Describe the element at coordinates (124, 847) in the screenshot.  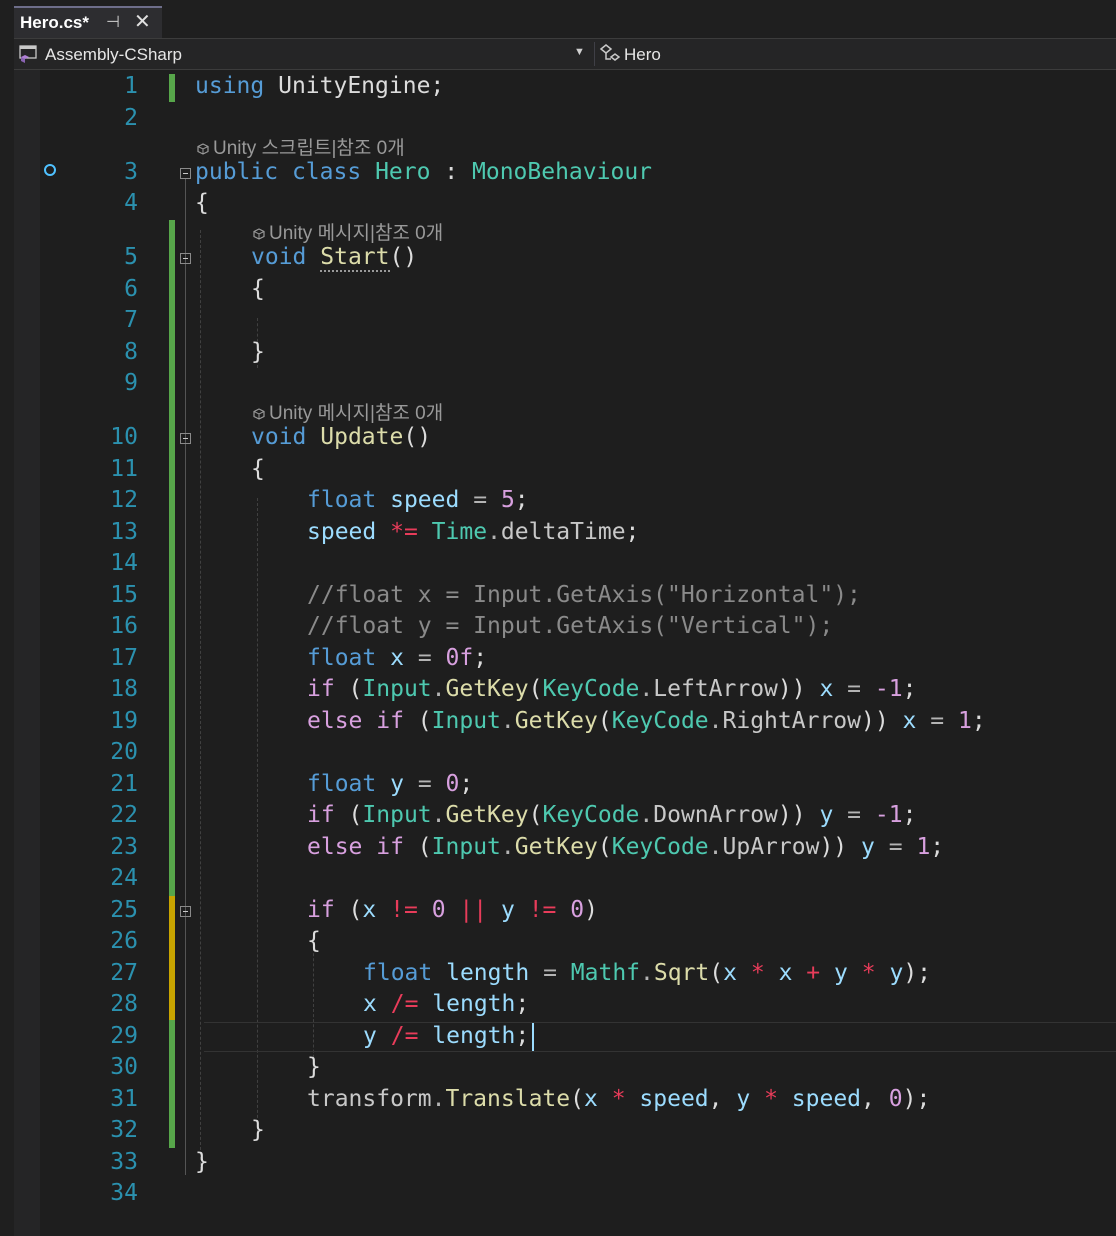
I see `line-number: 23` at that location.